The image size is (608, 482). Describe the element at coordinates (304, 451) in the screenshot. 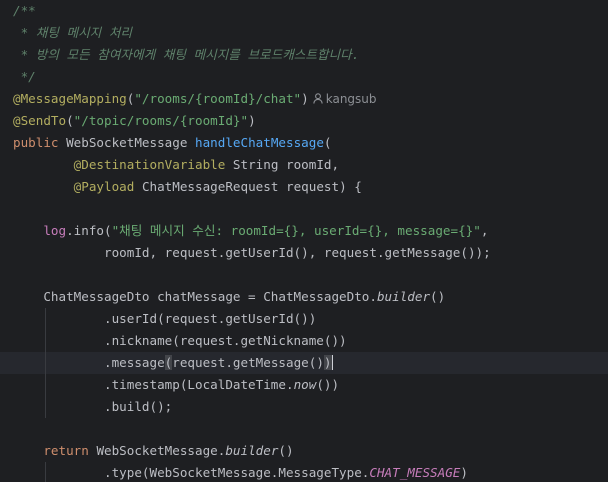

I see `code-line: return WebSocketMessage.builder()` at that location.